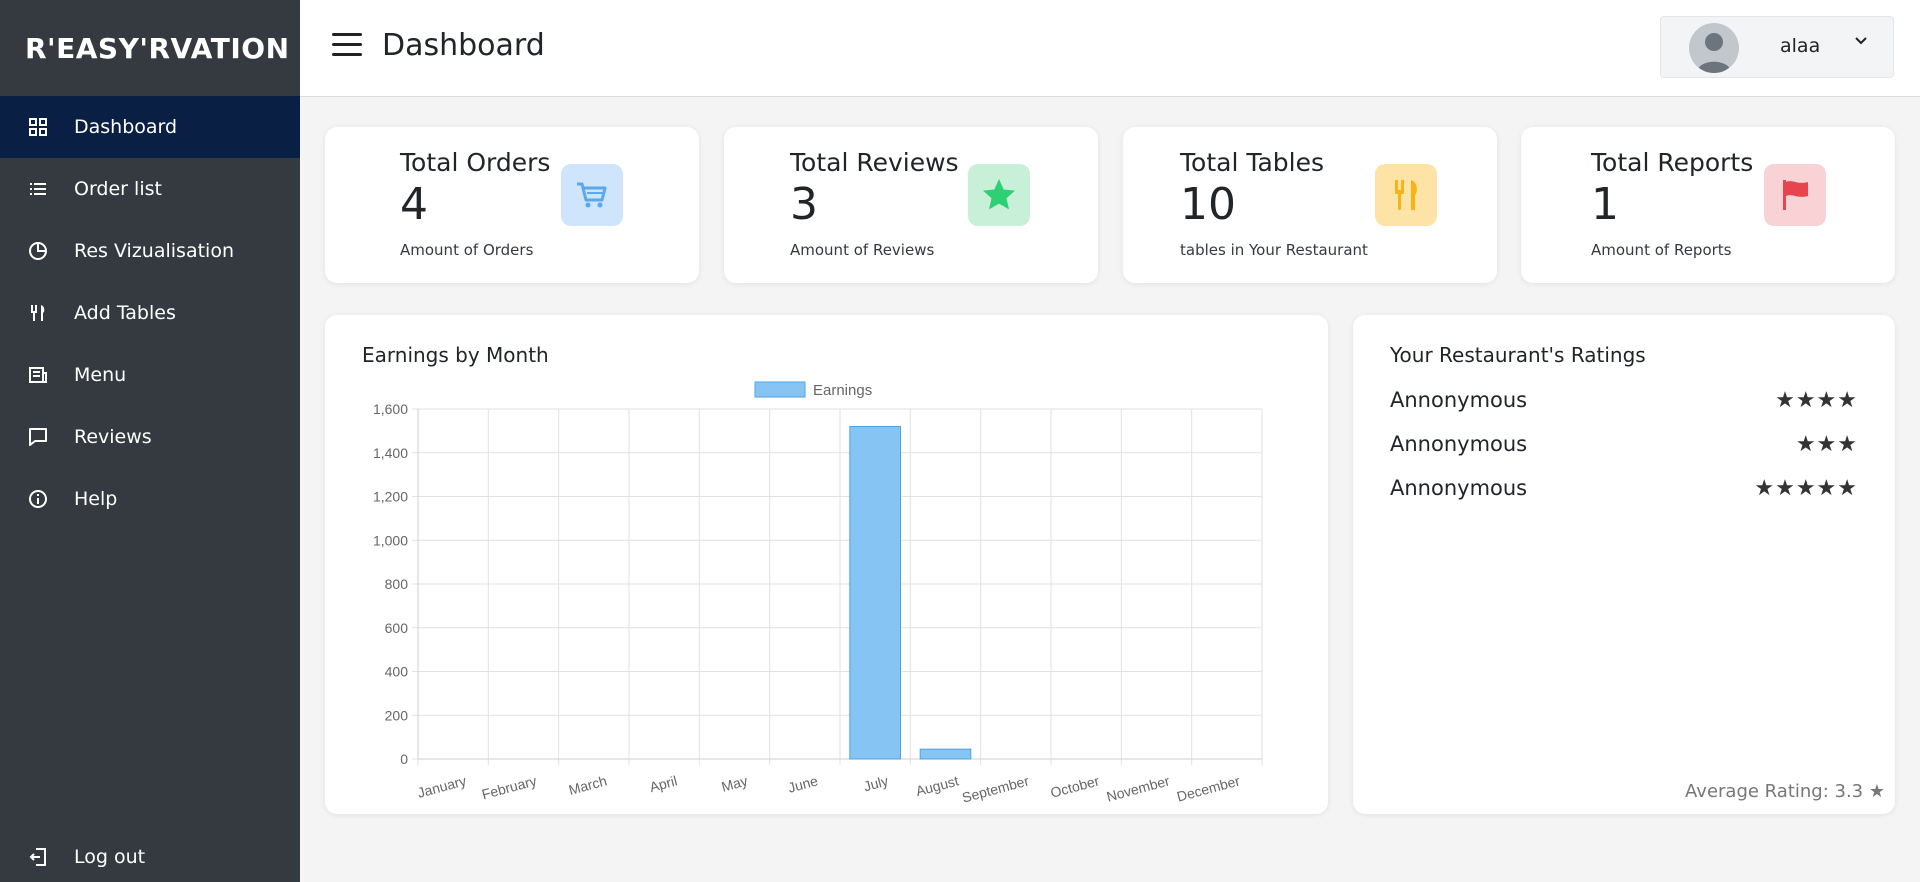 The width and height of the screenshot is (1920, 882). Describe the element at coordinates (1708, 205) in the screenshot. I see `stat-card-reports: Total Reports 1 Amount of Reports` at that location.